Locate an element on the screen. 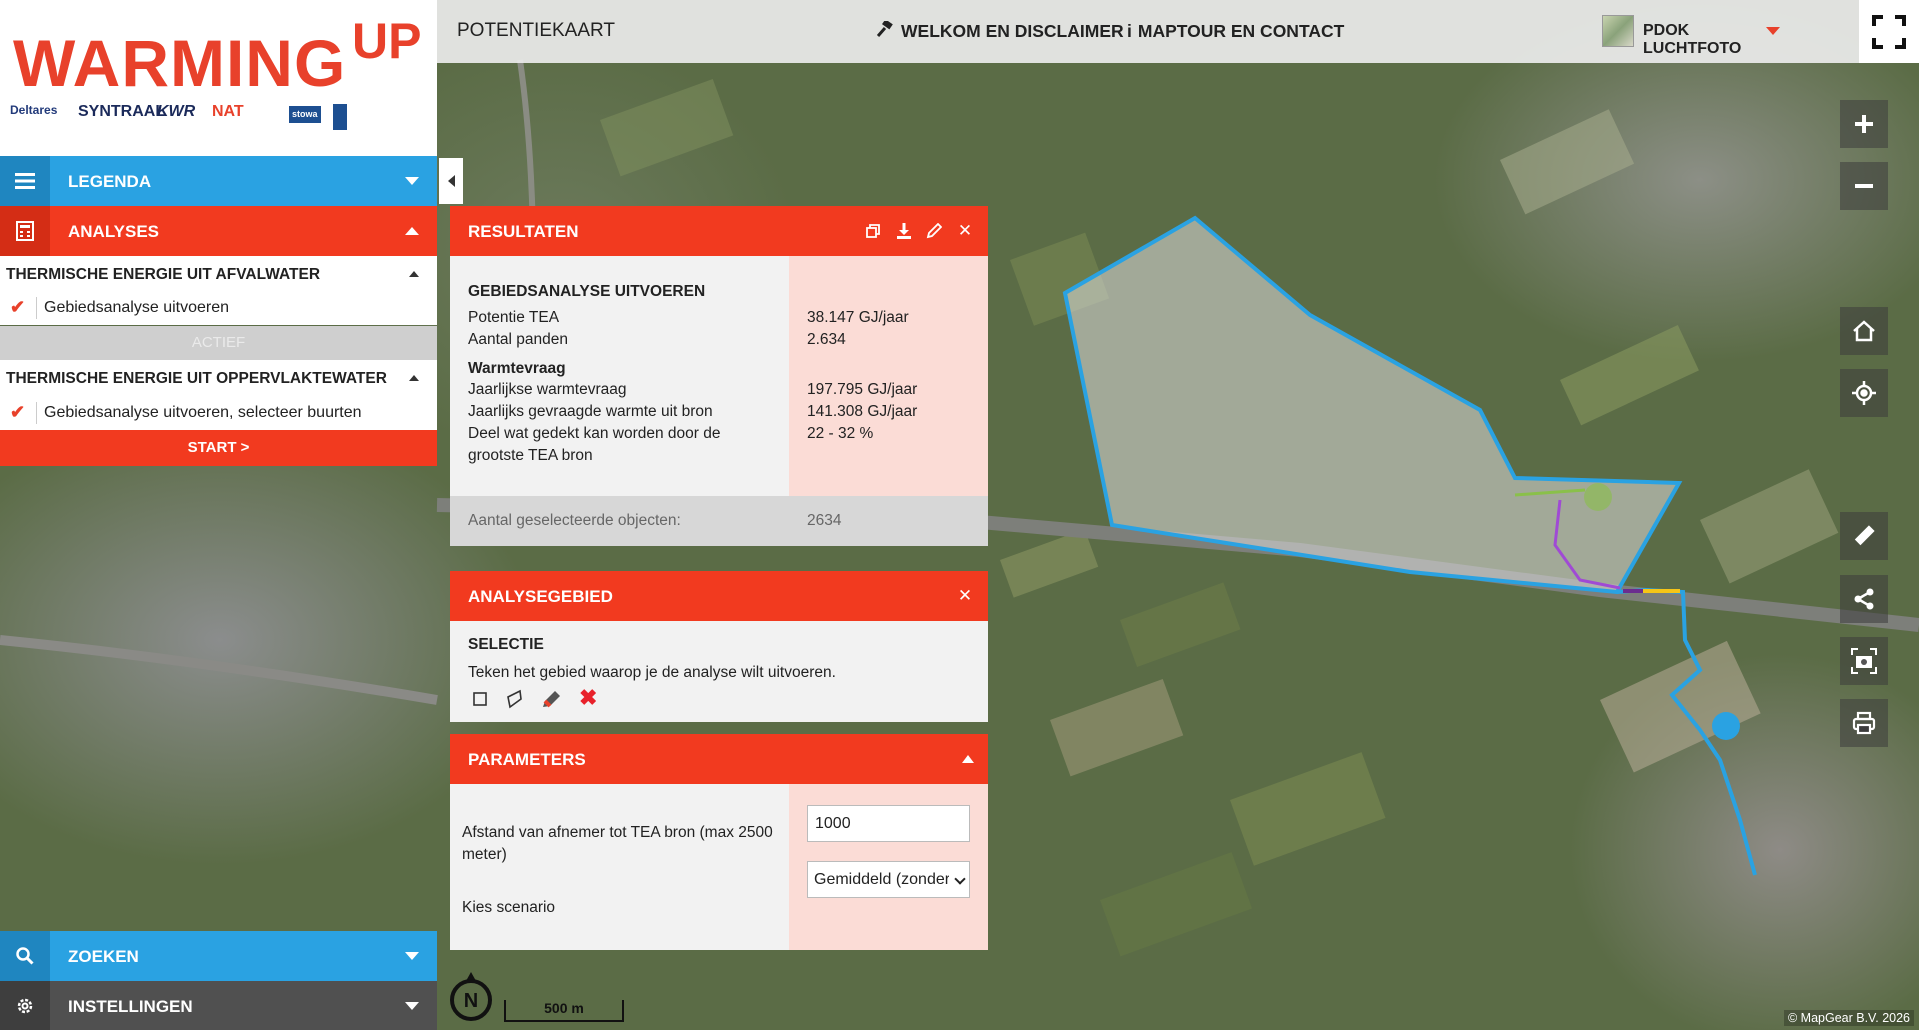 The image size is (1919, 1030). calculator-icon is located at coordinates (25, 231).